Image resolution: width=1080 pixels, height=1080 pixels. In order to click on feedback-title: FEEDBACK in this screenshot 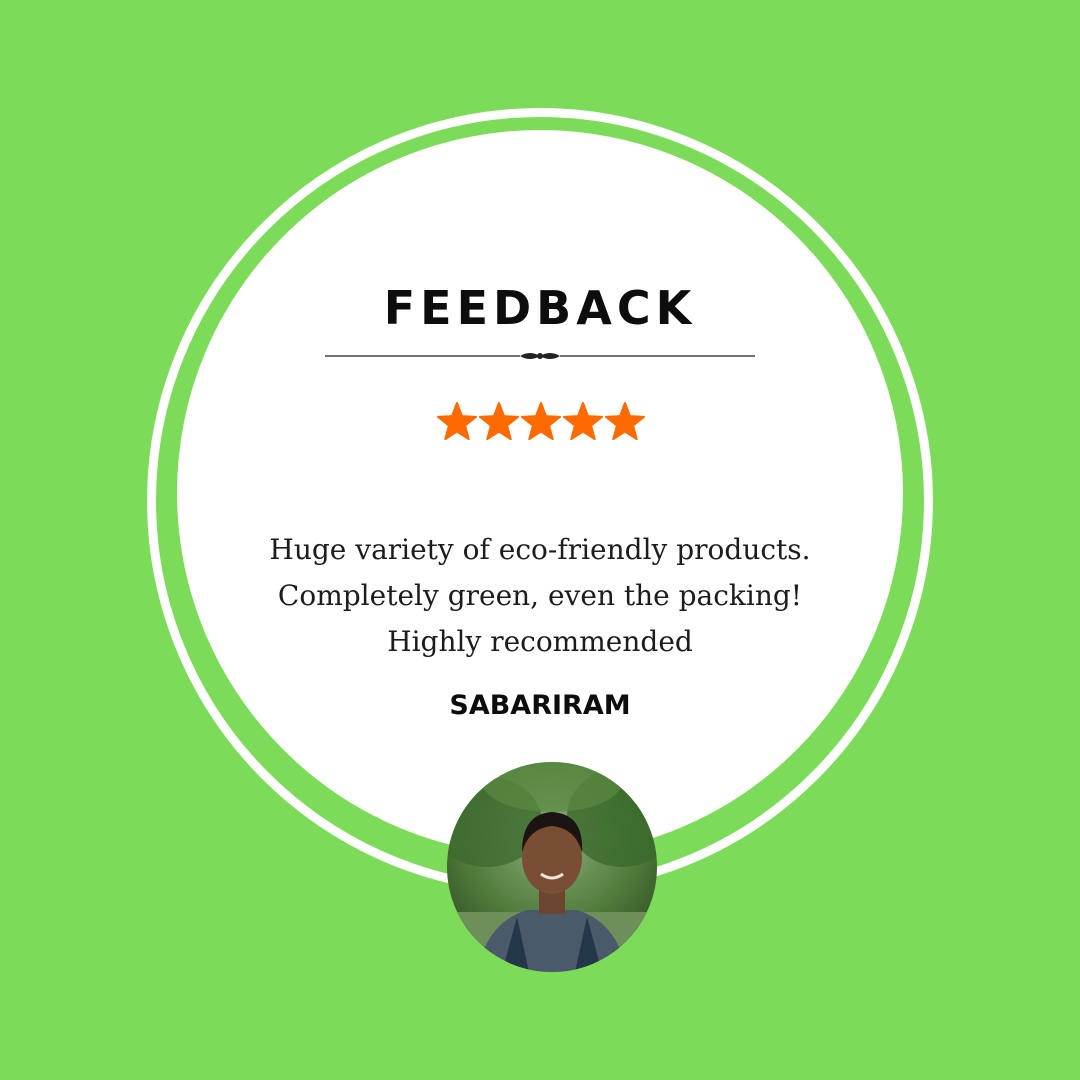, I will do `click(540, 308)`.